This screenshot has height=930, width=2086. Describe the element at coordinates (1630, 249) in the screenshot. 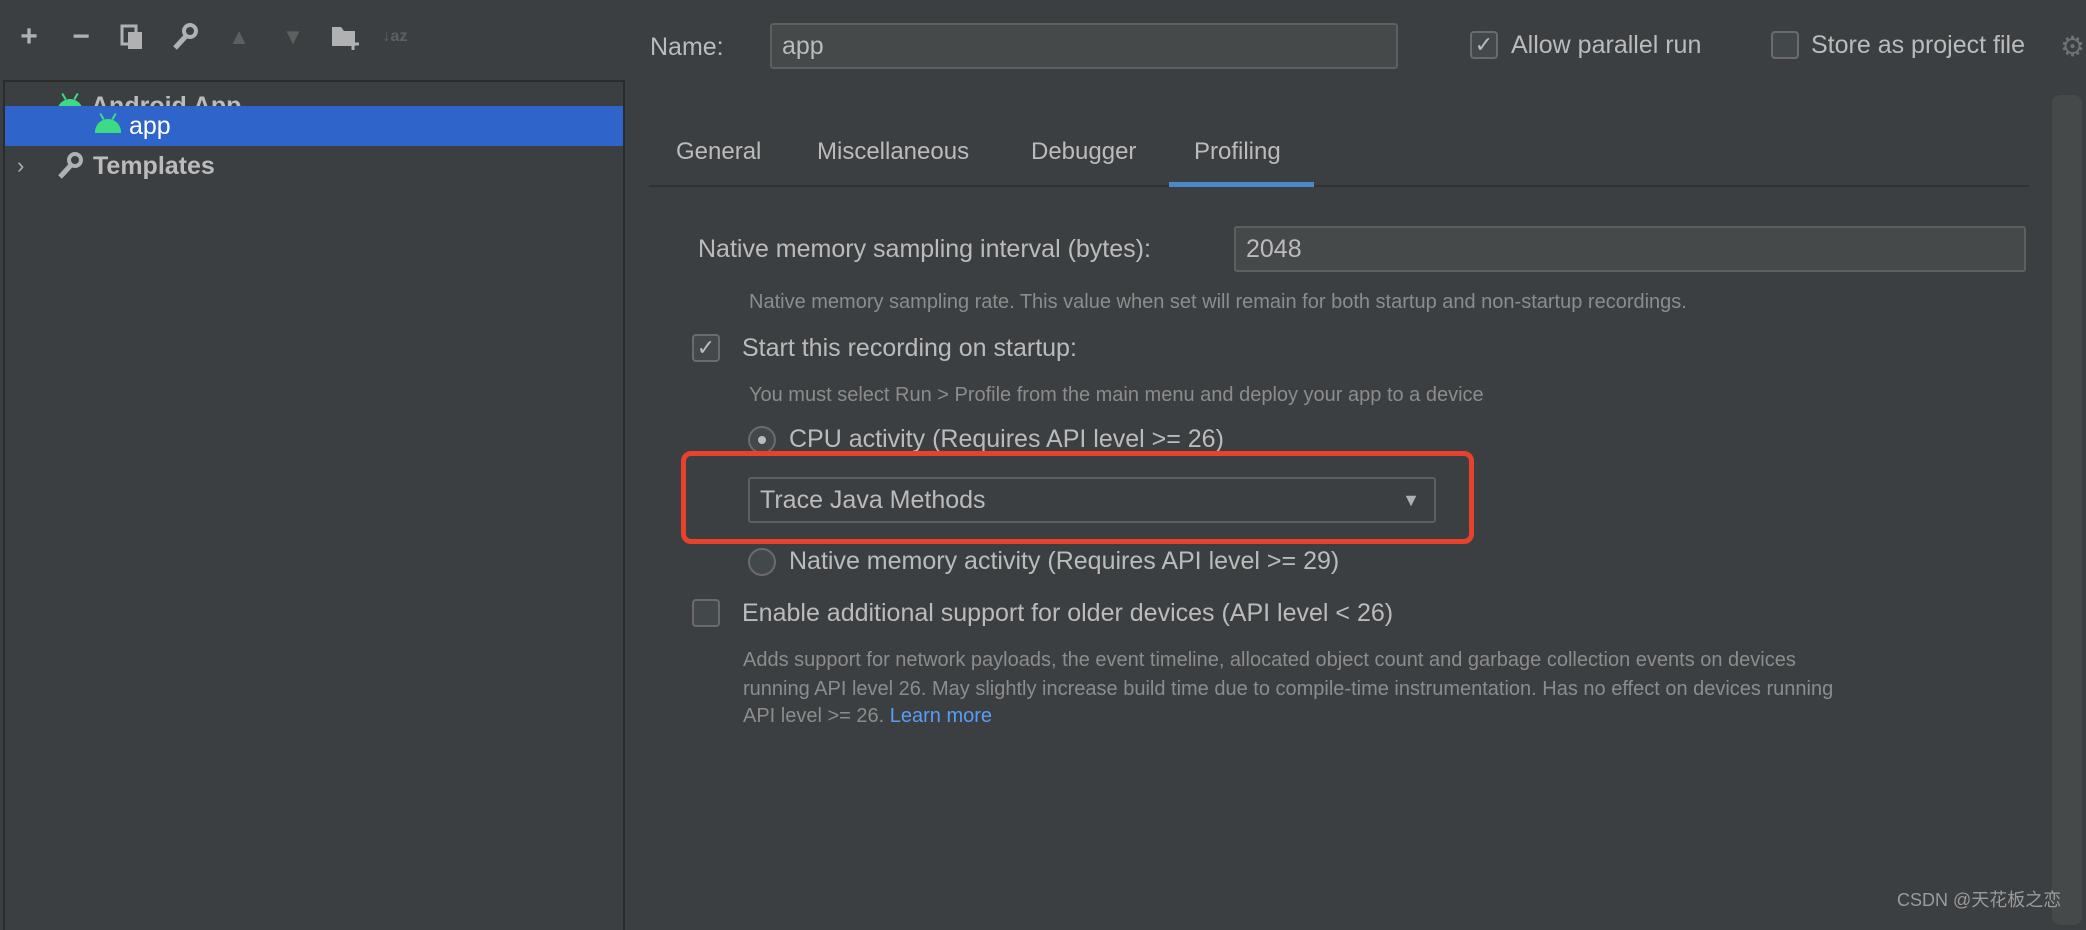

I see `native-interval-input: 2048` at that location.